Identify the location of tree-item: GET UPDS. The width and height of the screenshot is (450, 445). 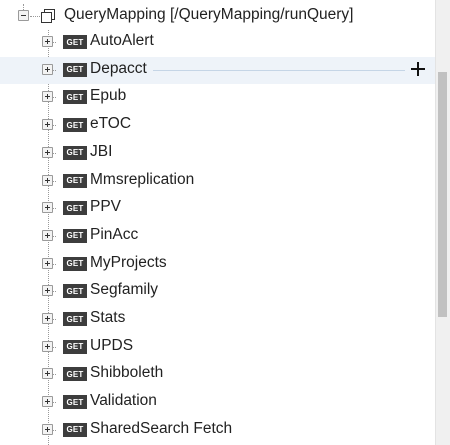
(217, 347).